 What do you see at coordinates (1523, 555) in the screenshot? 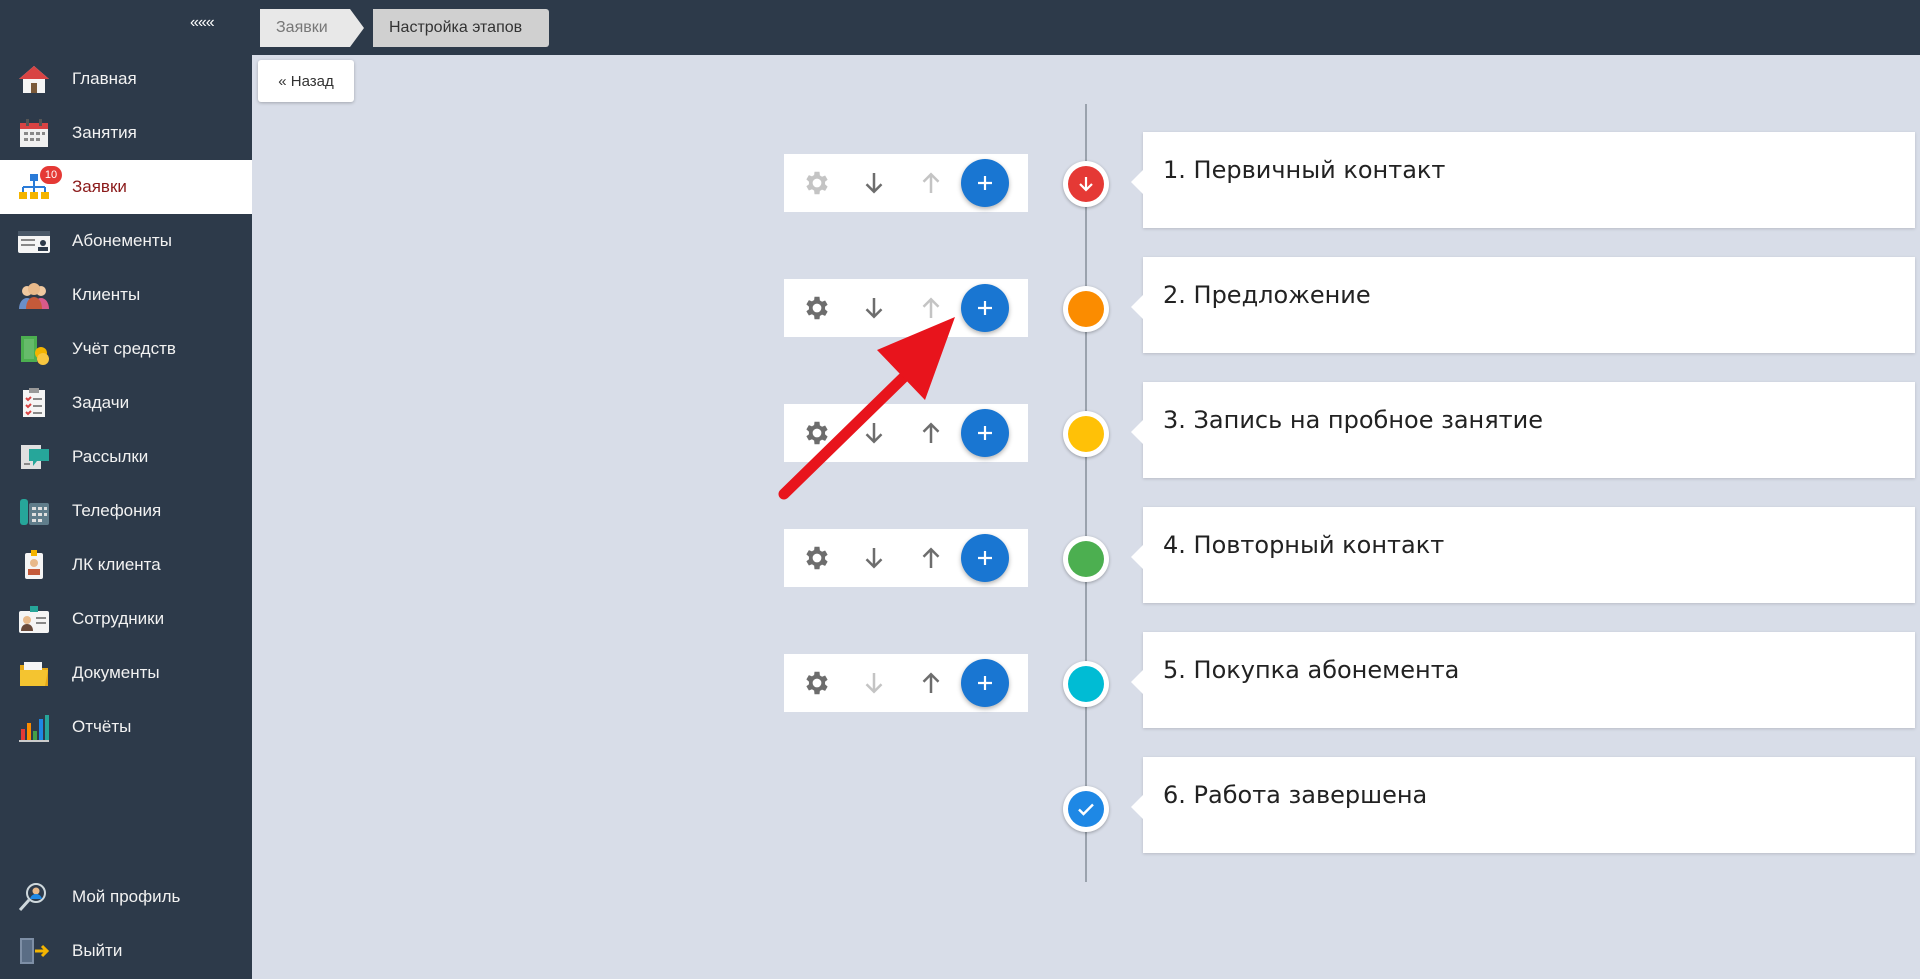
I see `stage-card: 4. Повторный контакт` at bounding box center [1523, 555].